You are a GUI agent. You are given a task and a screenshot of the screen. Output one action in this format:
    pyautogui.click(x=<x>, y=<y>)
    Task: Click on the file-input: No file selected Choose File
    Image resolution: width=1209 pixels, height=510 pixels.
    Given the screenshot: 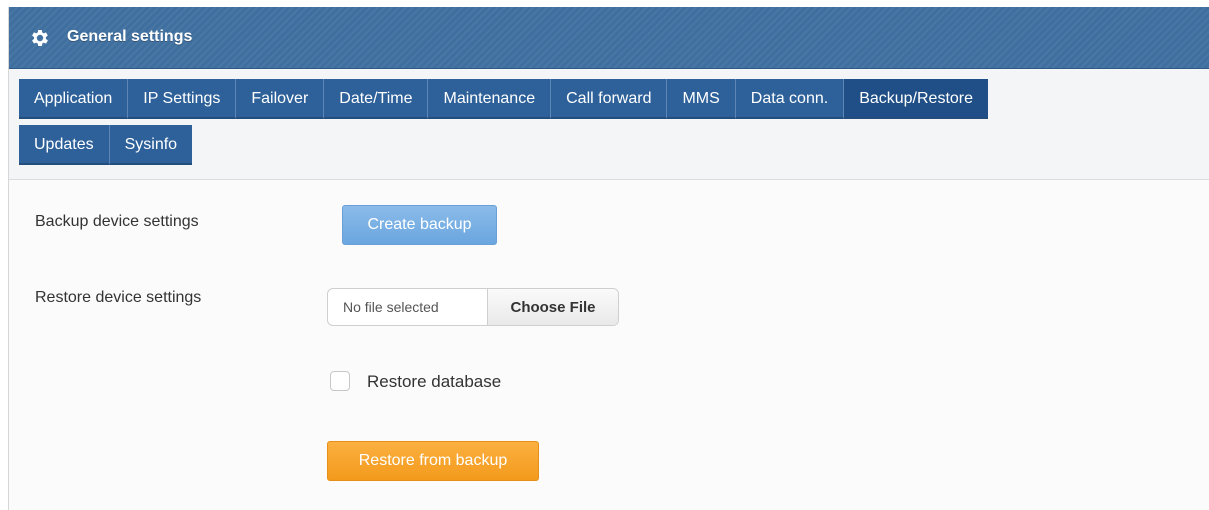 What is the action you would take?
    pyautogui.click(x=473, y=307)
    